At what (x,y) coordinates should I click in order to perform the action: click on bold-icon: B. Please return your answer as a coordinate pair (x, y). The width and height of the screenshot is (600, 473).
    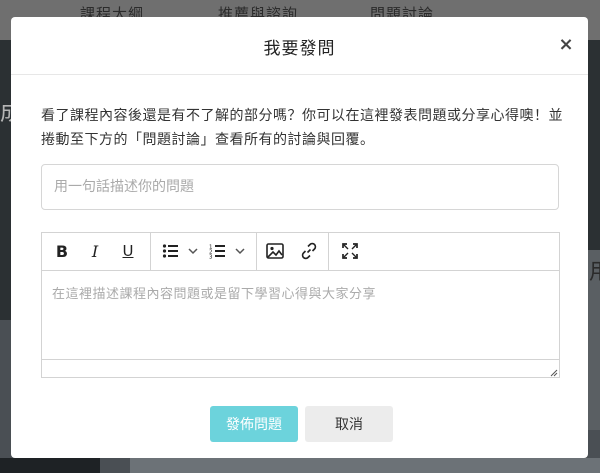
    Looking at the image, I should click on (62, 251).